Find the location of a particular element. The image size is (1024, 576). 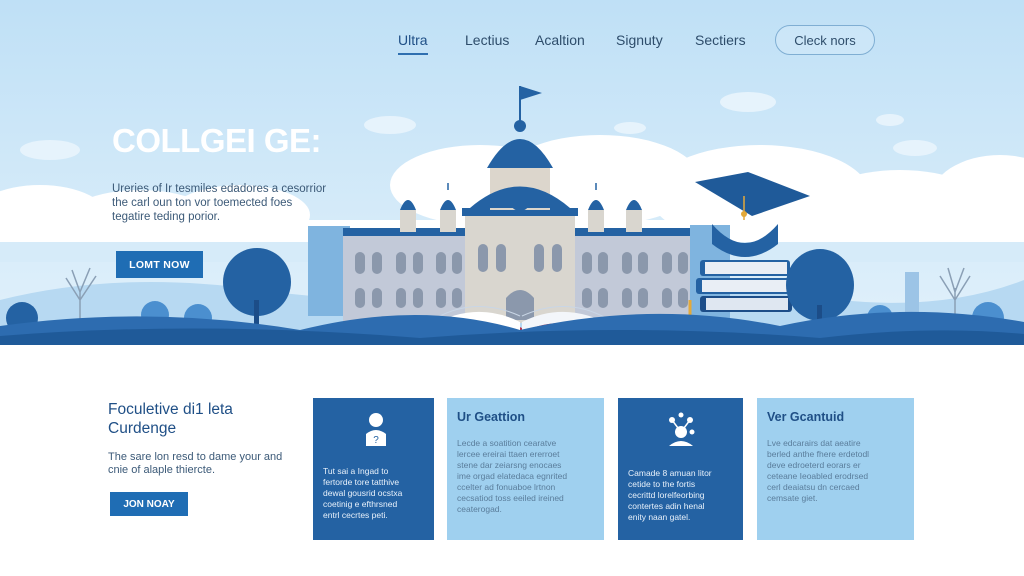

section-title-line: Curdenge is located at coordinates (142, 428).